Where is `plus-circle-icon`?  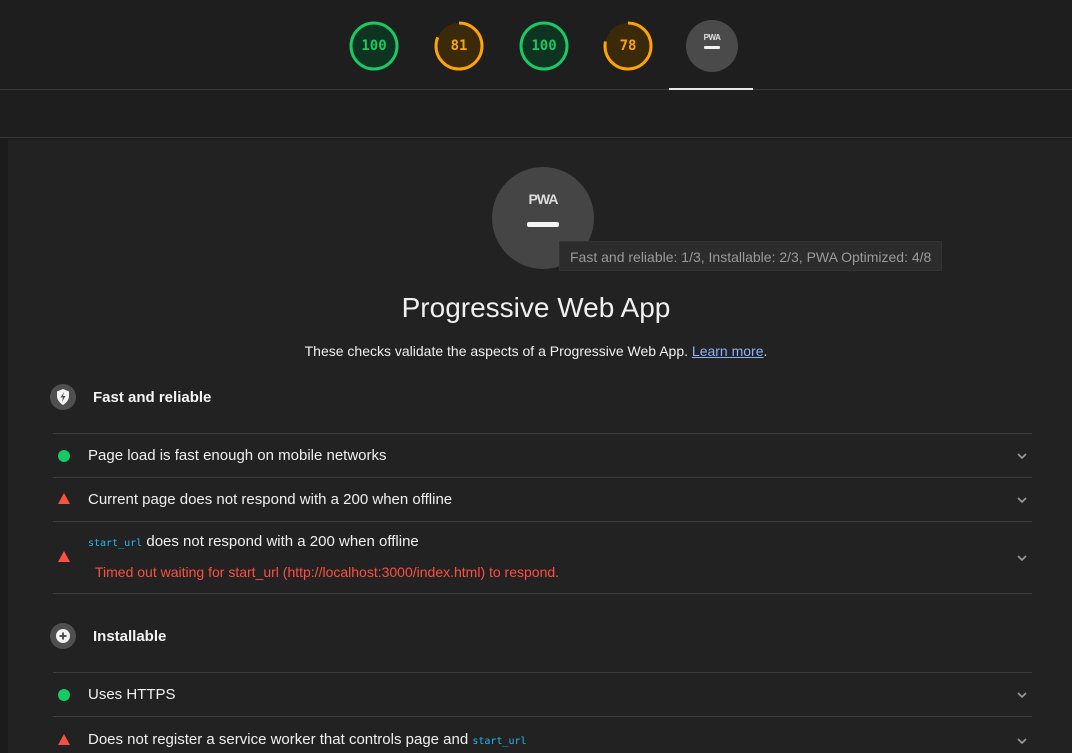
plus-circle-icon is located at coordinates (63, 636).